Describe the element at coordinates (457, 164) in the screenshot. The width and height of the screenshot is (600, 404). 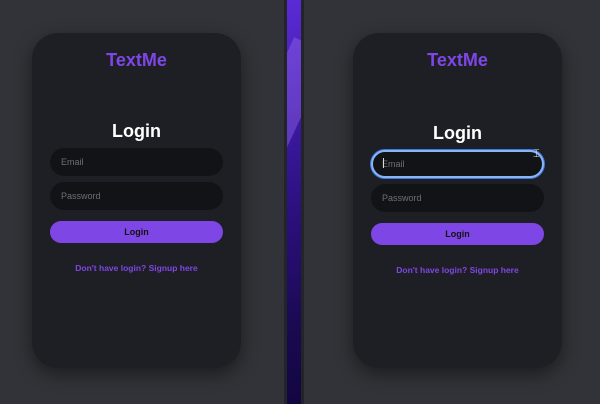
I see `email-field-focused` at that location.